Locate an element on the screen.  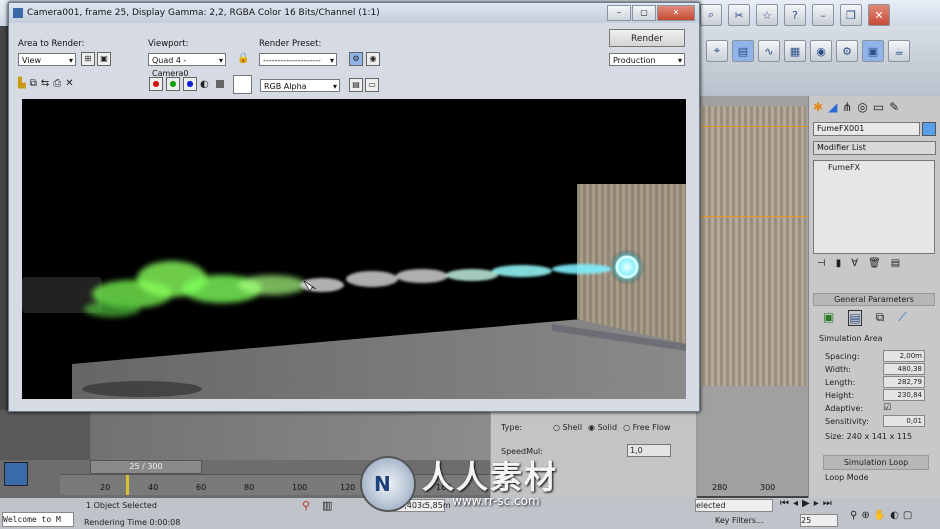
preview-tab-icon: ⧉ is located at coordinates (880, 318).